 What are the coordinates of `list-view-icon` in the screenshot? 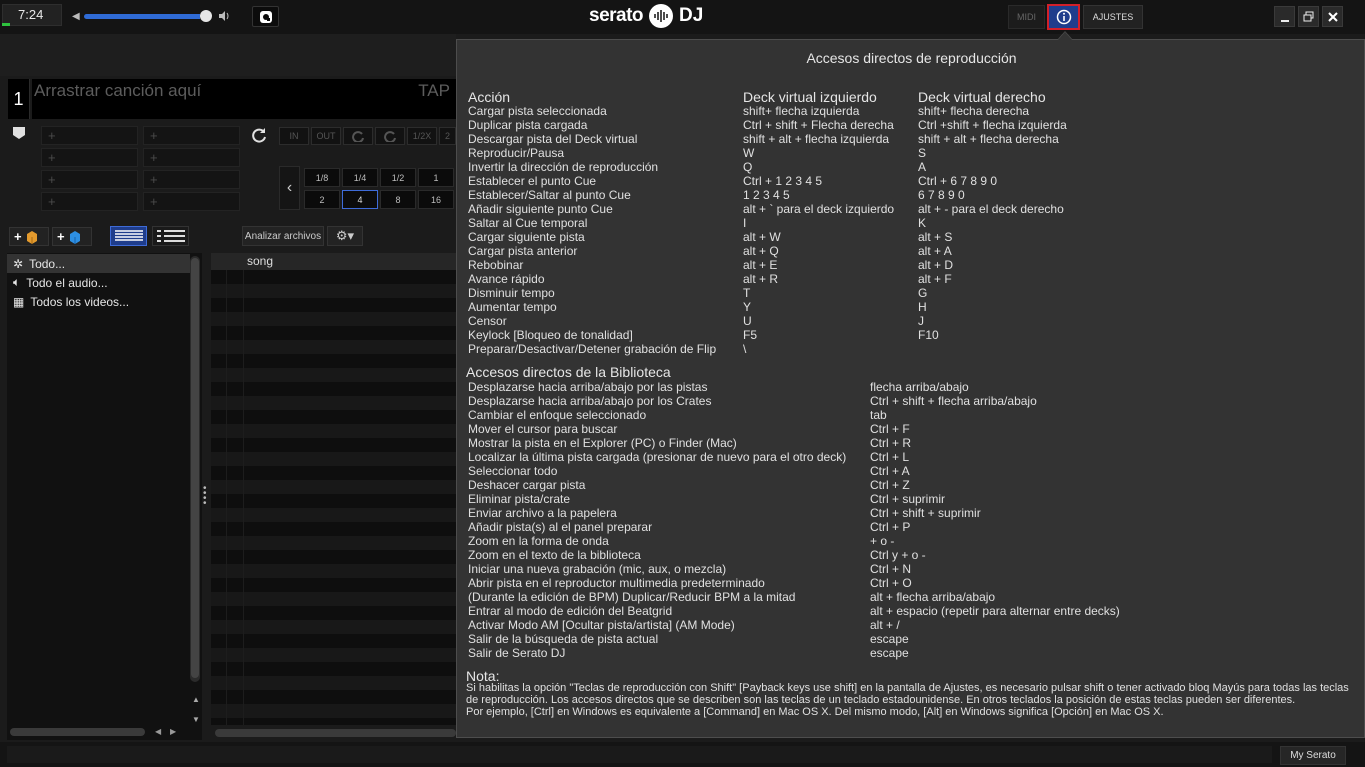 It's located at (128, 235).